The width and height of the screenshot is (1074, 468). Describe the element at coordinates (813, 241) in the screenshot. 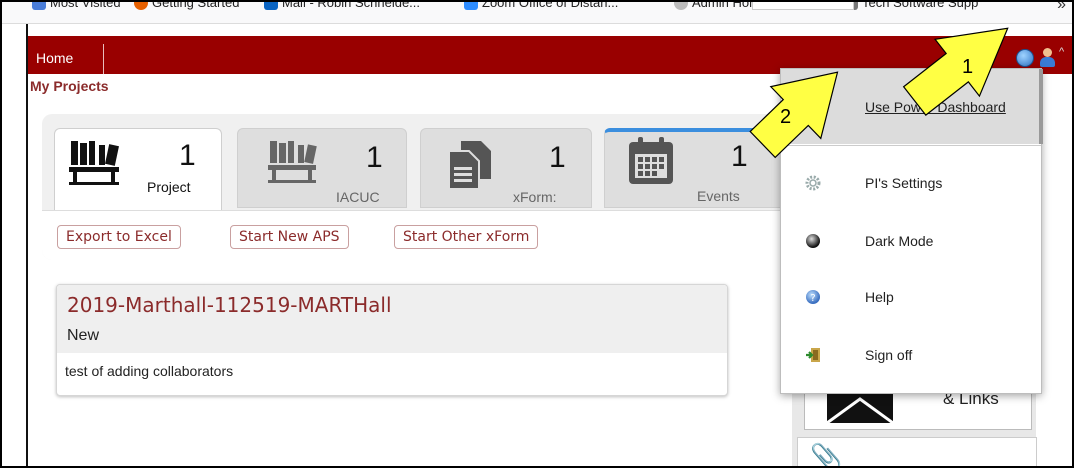

I see `dark-mode-icon` at that location.